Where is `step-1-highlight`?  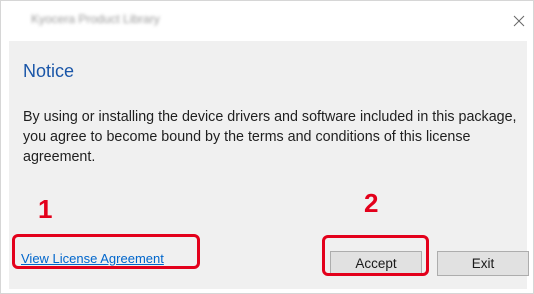 step-1-highlight is located at coordinates (106, 251).